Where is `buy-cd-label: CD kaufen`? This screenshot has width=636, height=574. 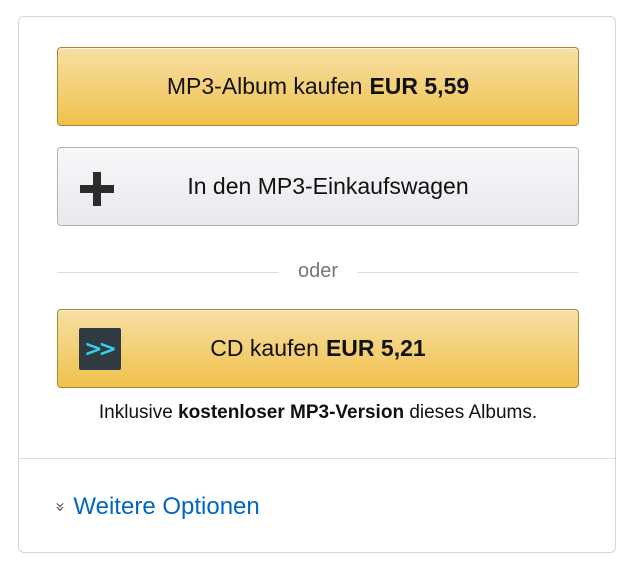 buy-cd-label: CD kaufen is located at coordinates (264, 348).